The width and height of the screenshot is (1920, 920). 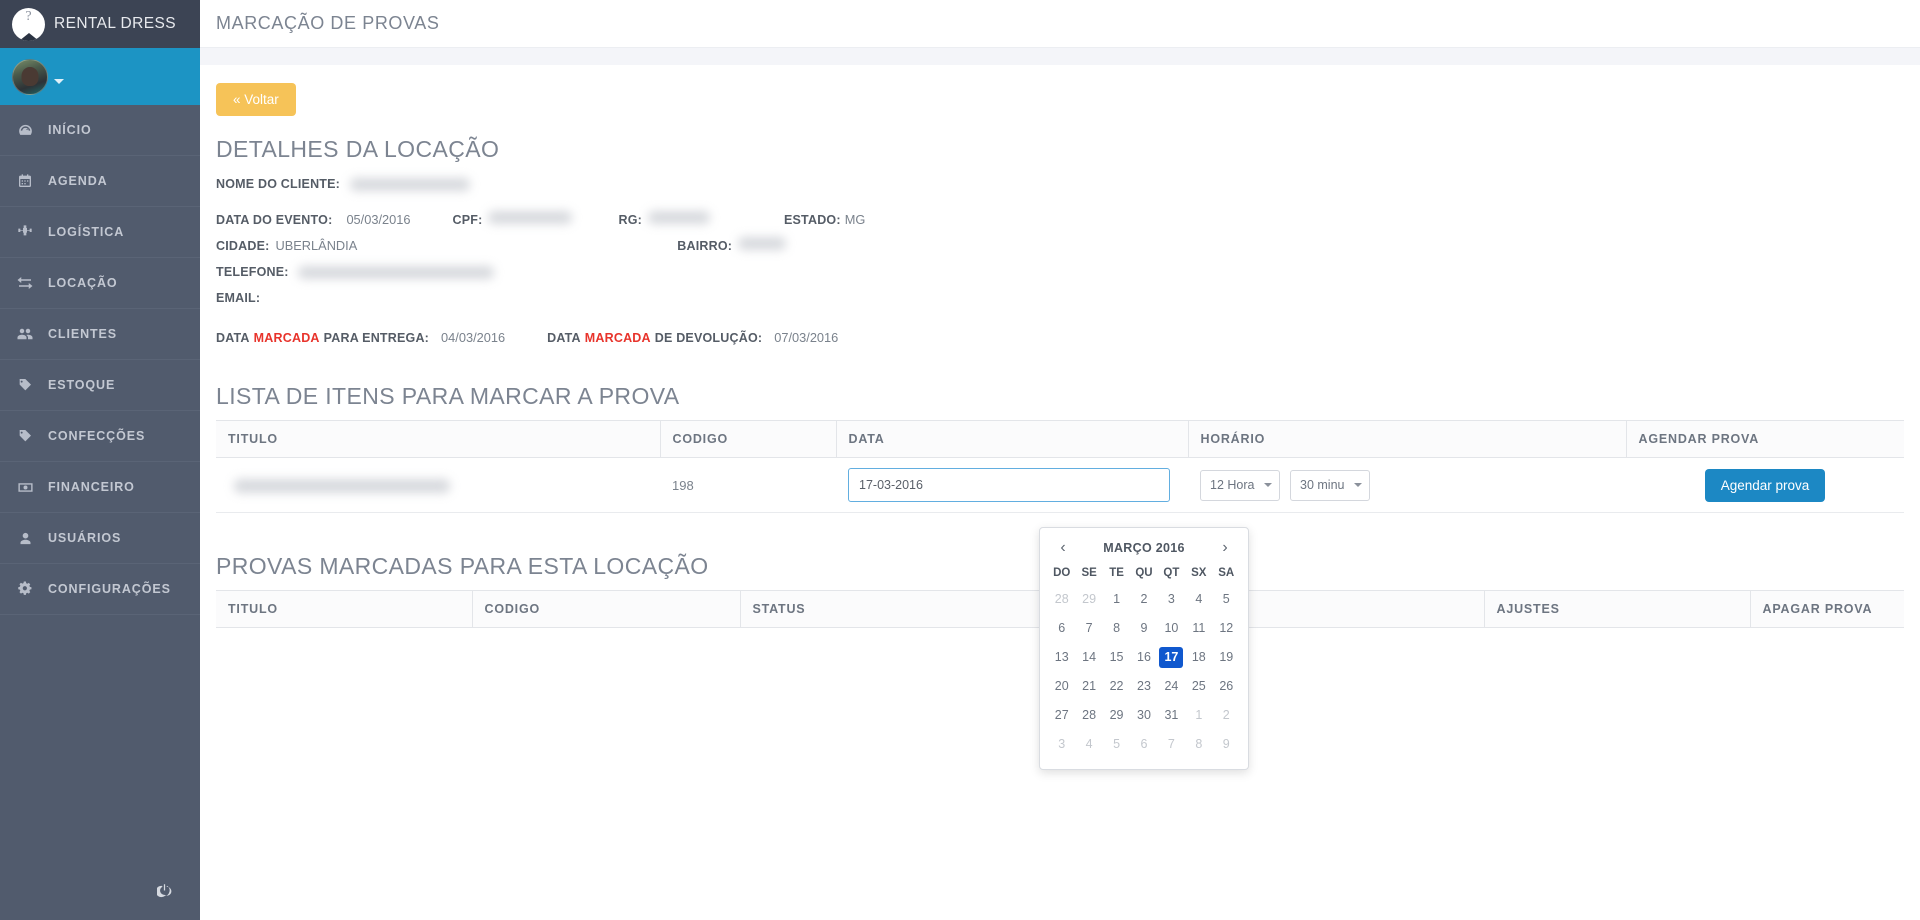 I want to click on datepicker-day: 24, so click(x=1171, y=686).